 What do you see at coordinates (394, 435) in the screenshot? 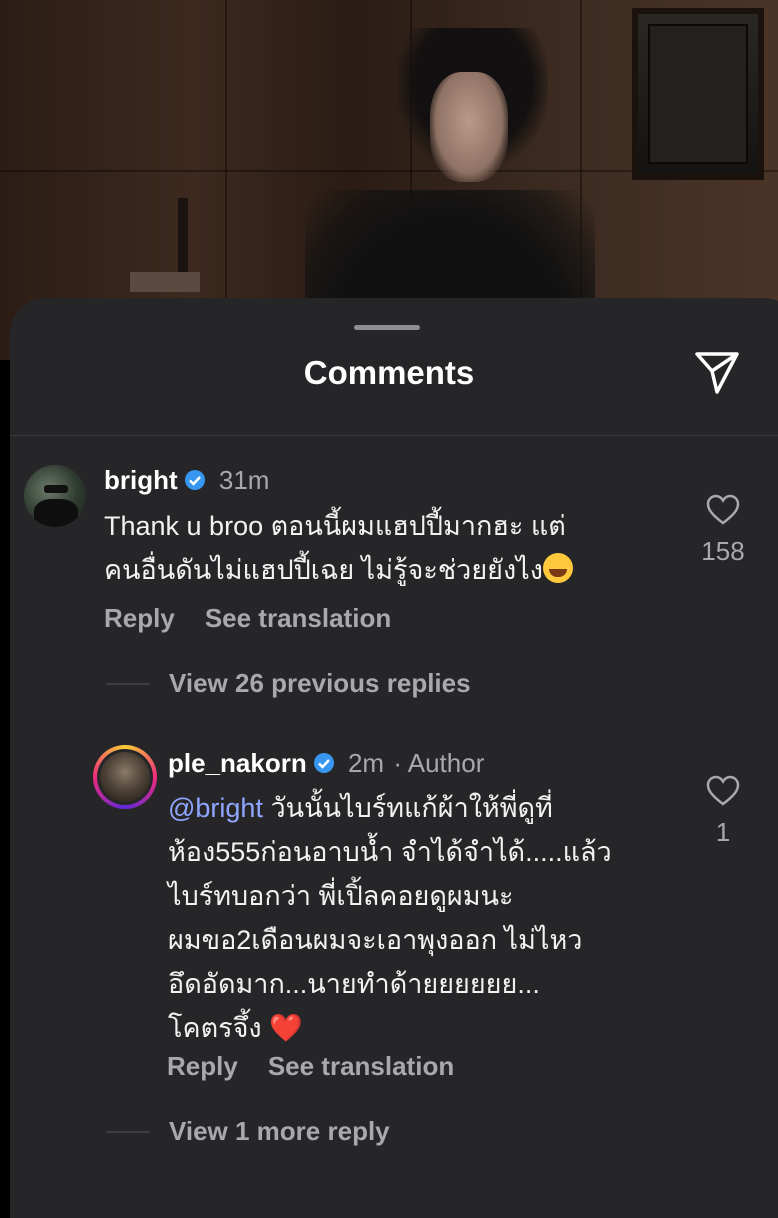
I see `header-divider` at bounding box center [394, 435].